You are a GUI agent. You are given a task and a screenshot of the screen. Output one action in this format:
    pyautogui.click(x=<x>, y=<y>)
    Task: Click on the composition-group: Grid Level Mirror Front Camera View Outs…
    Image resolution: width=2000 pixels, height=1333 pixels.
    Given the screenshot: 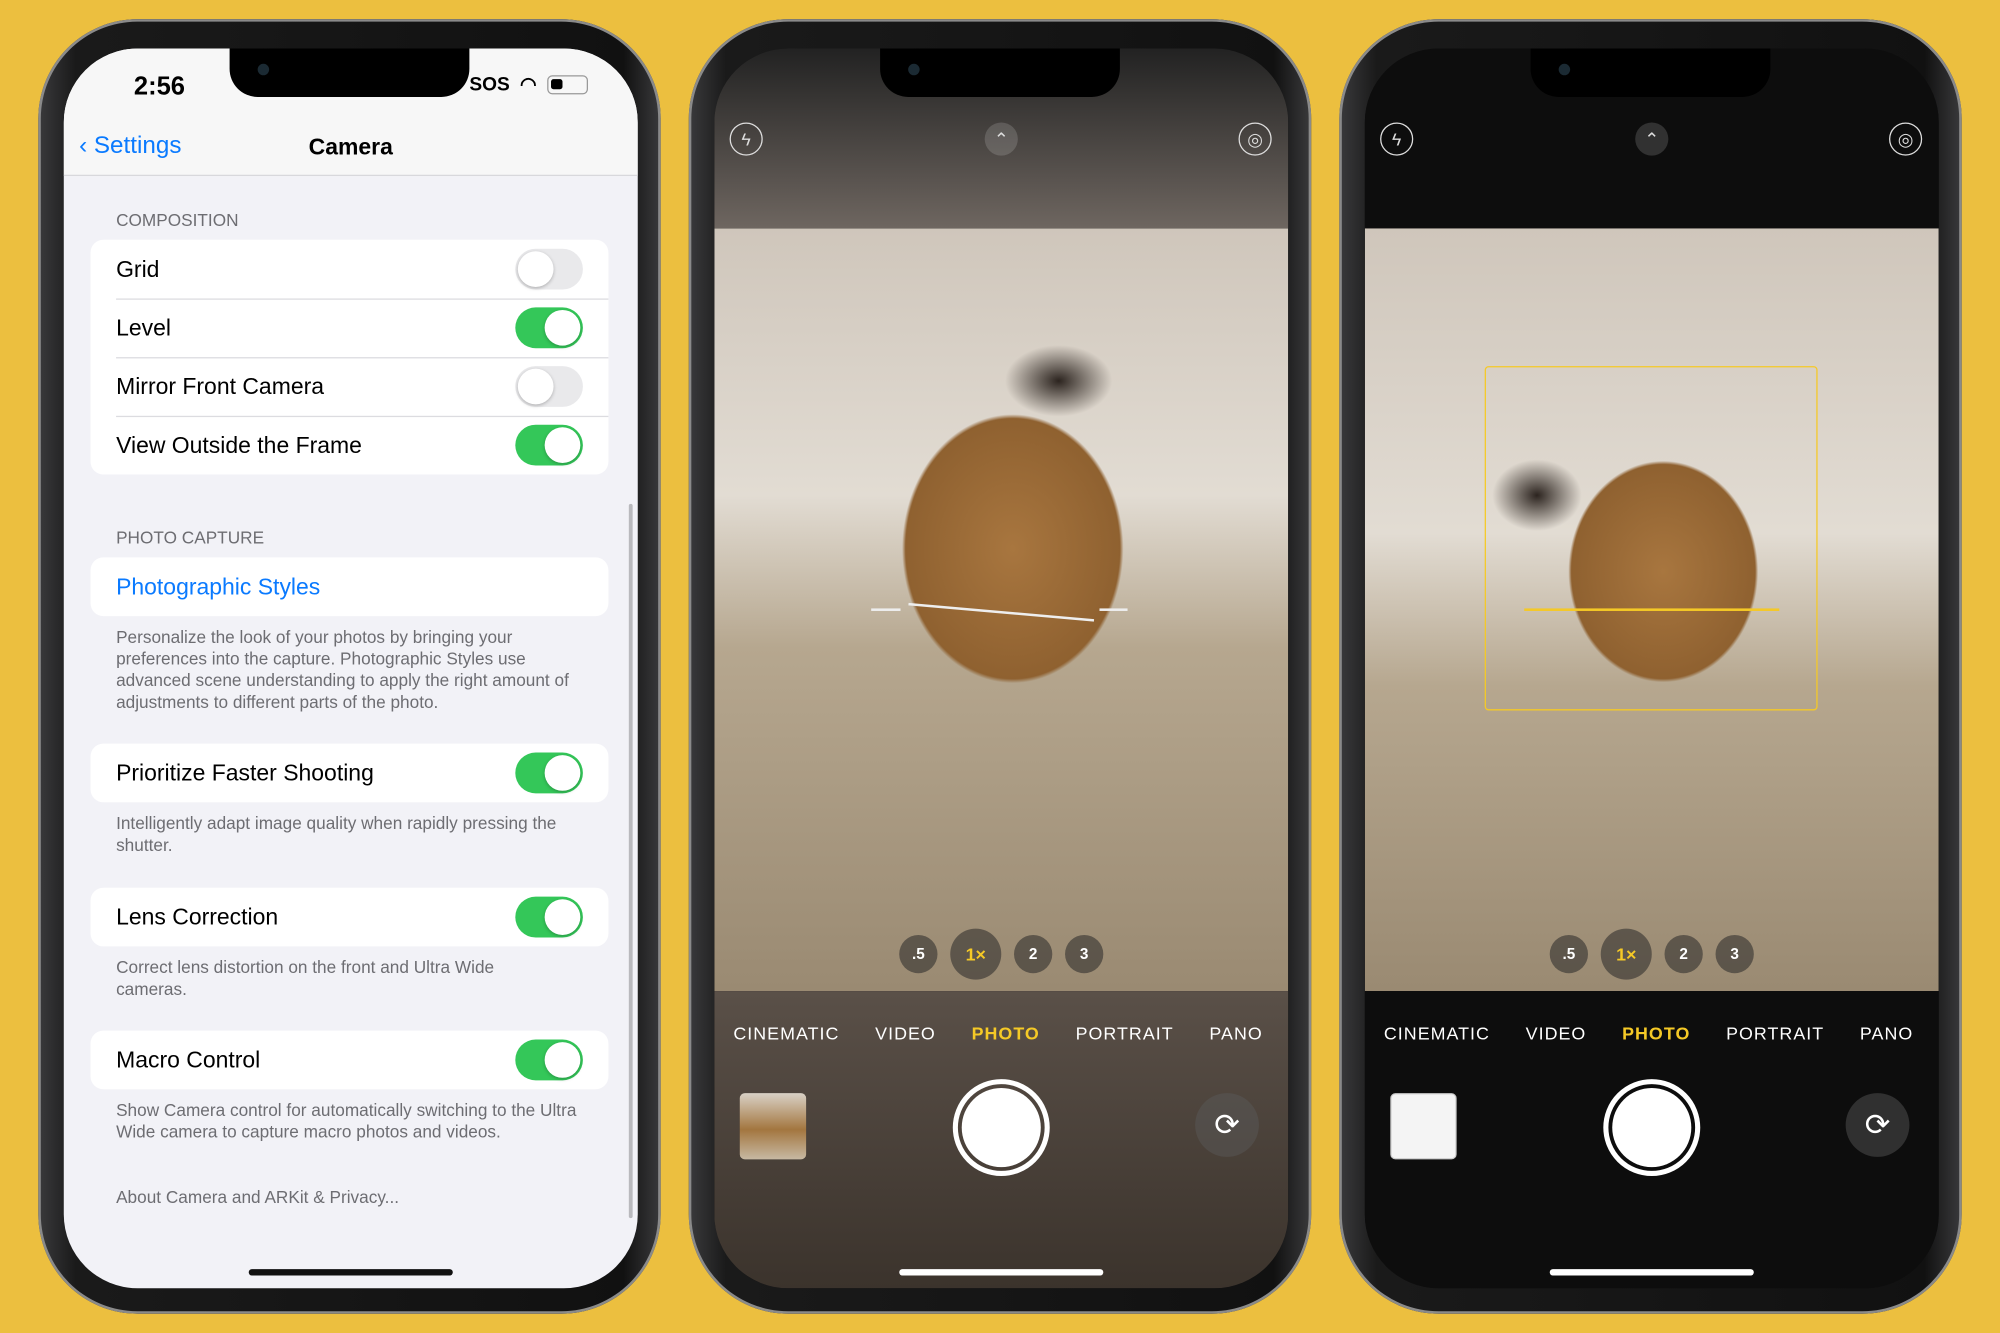 What is the action you would take?
    pyautogui.click(x=349, y=357)
    